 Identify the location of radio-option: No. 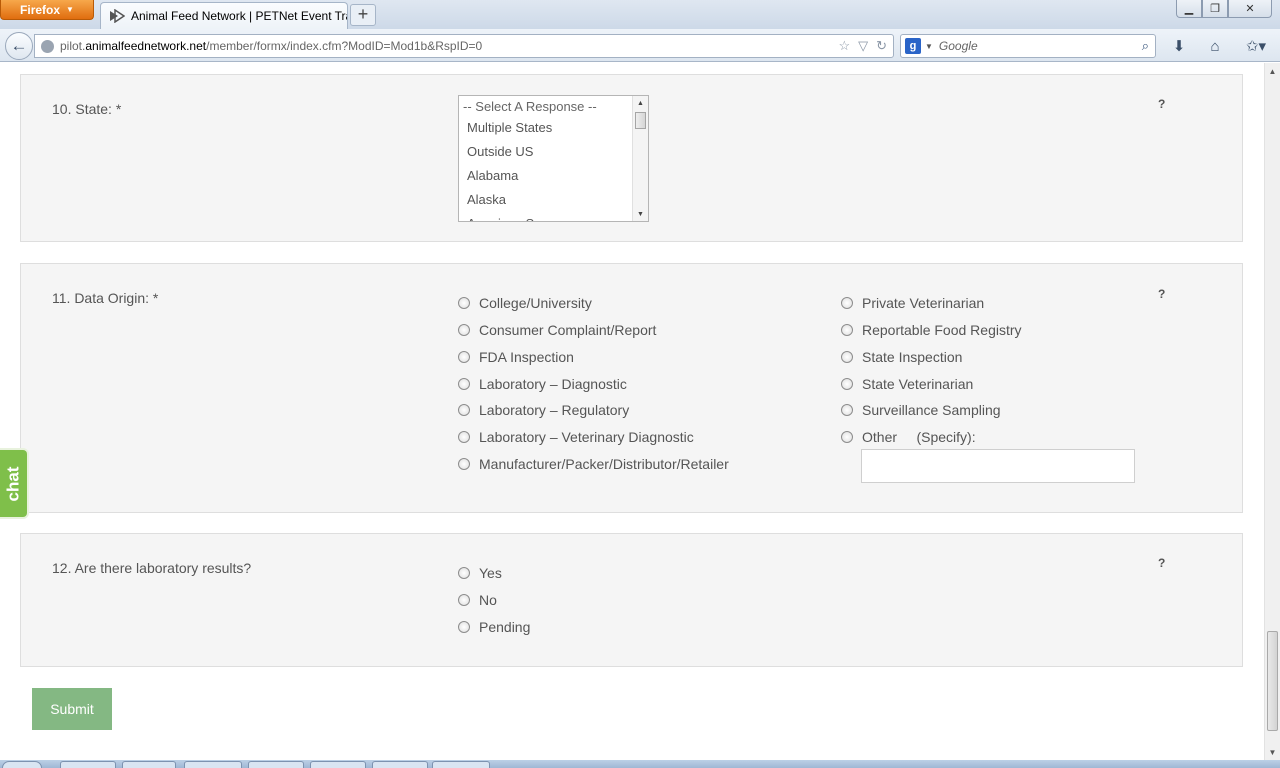
(477, 600).